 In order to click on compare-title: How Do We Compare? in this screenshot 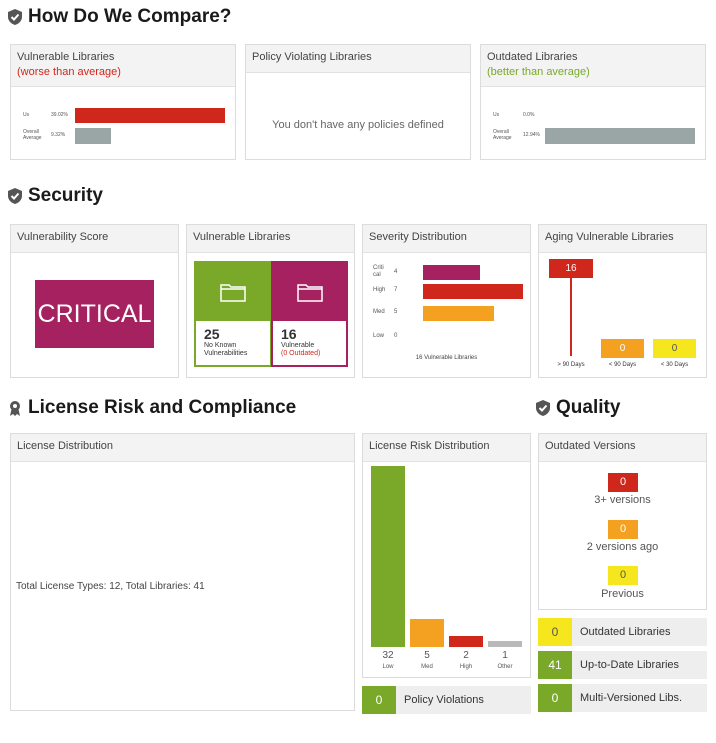, I will do `click(130, 16)`.